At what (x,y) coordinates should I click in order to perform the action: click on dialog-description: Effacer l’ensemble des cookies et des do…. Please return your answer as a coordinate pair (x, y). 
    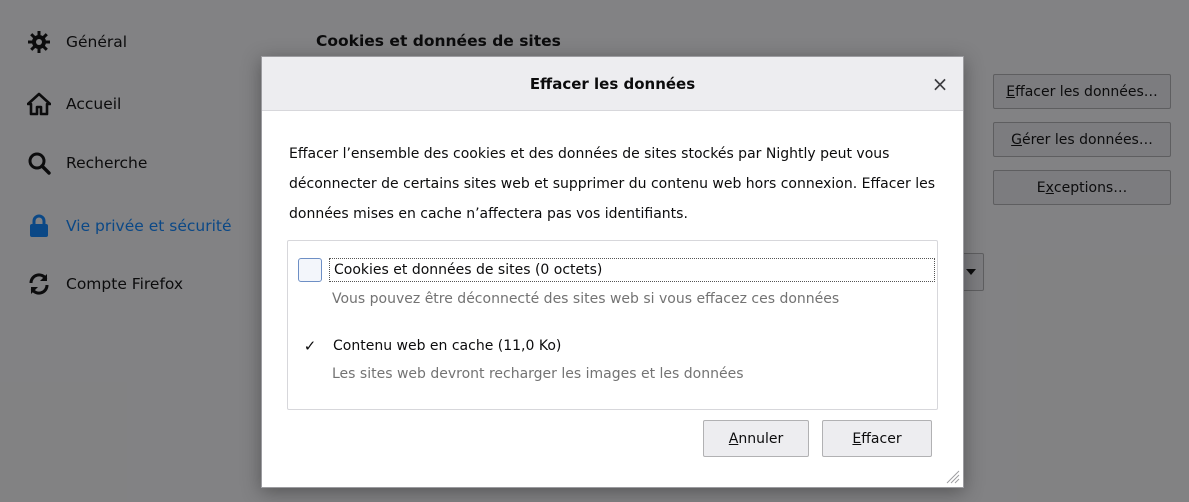
    Looking at the image, I should click on (612, 184).